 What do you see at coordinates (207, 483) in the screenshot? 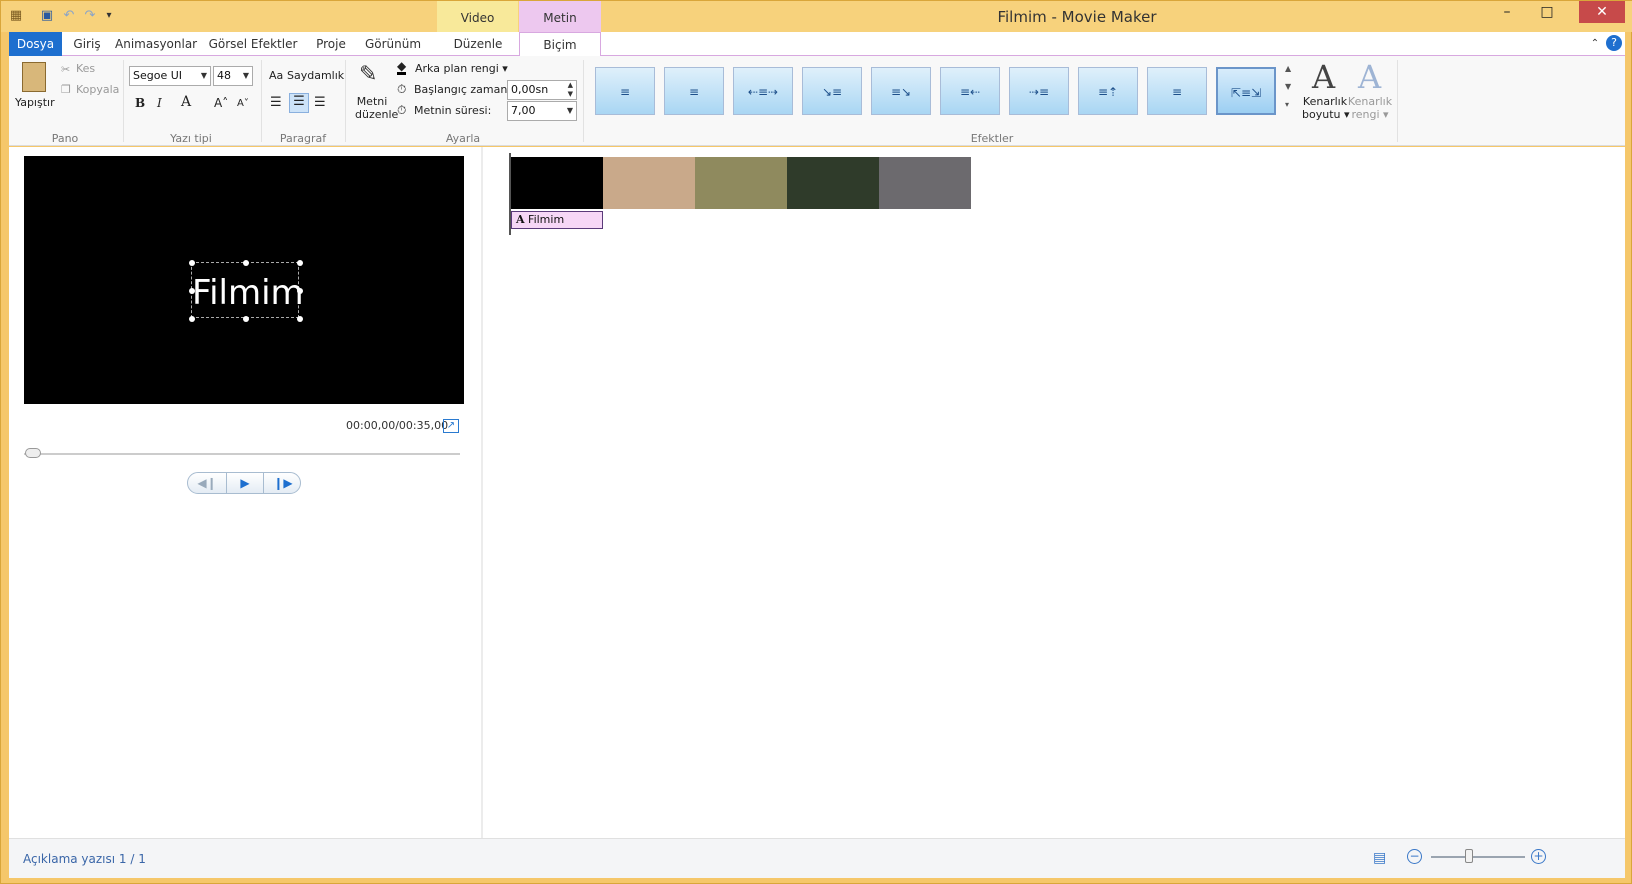
I see `previous-frame-button: ◀❙` at bounding box center [207, 483].